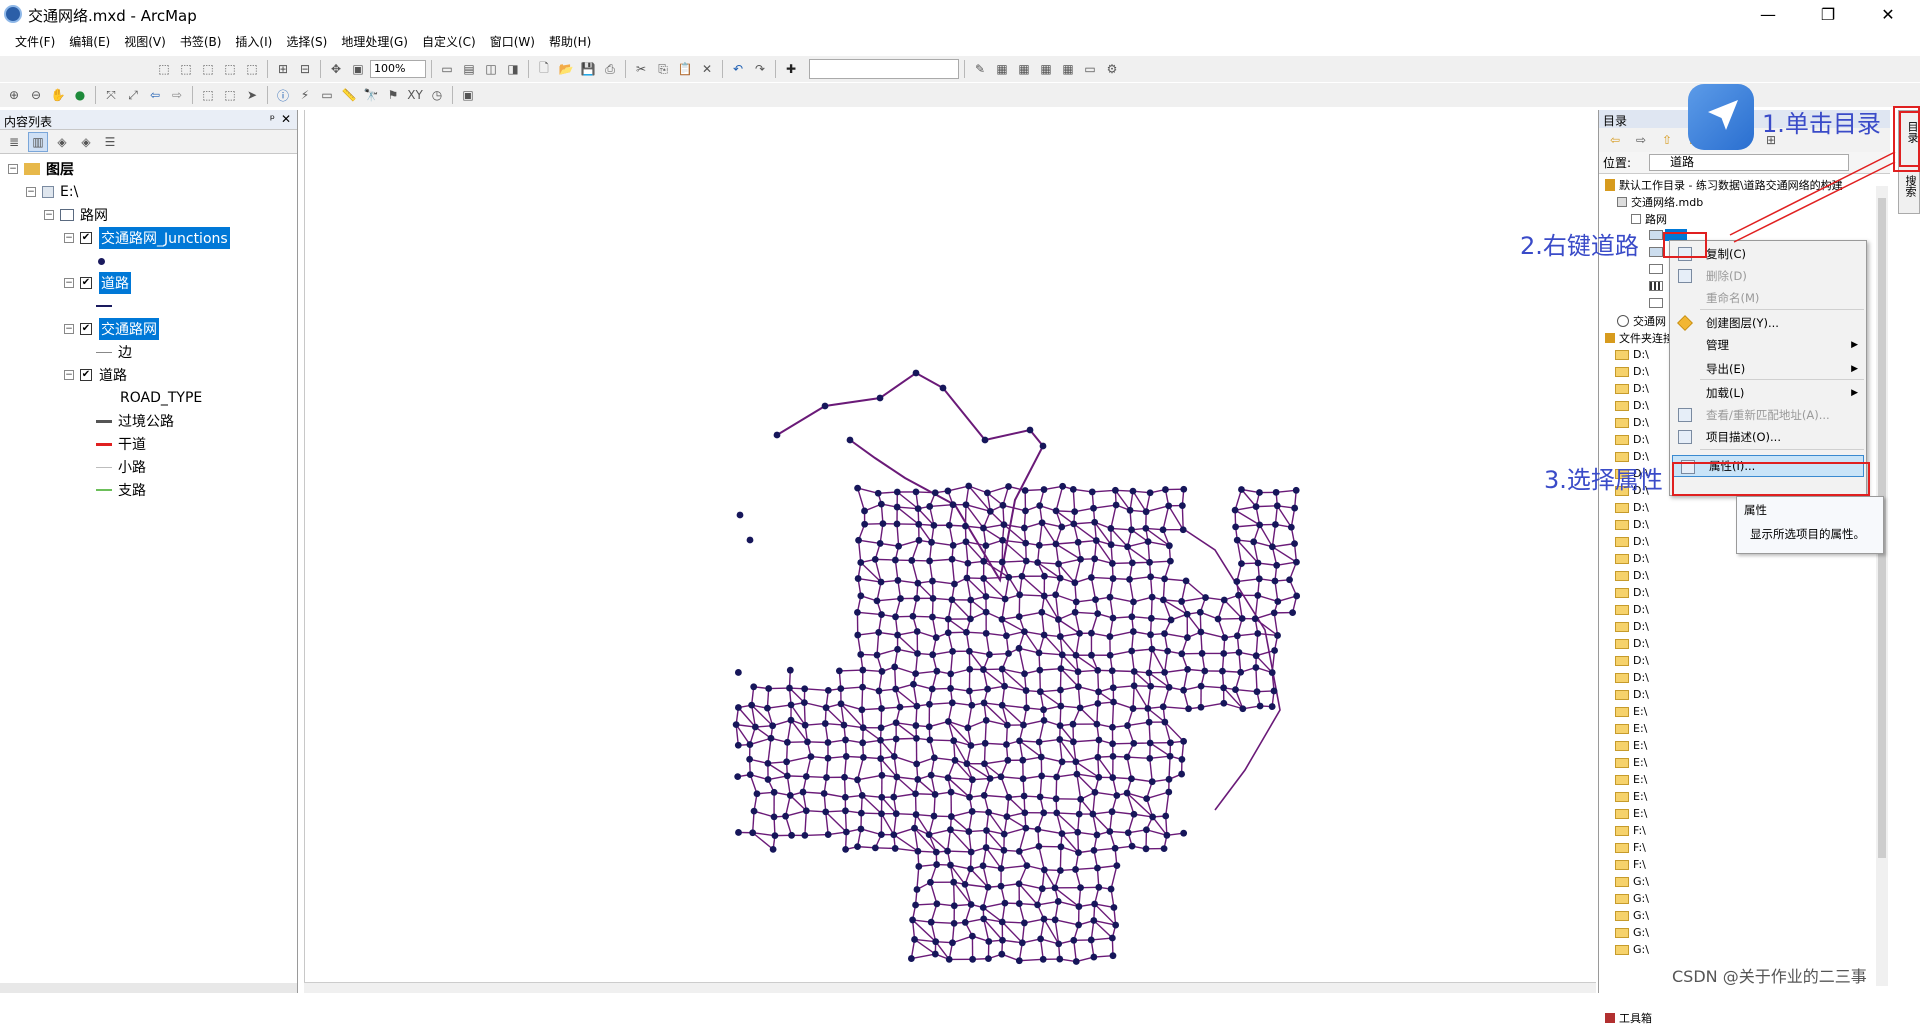 The width and height of the screenshot is (1920, 1026). What do you see at coordinates (230, 95) in the screenshot?
I see `clear-selection-icon: ⬚` at bounding box center [230, 95].